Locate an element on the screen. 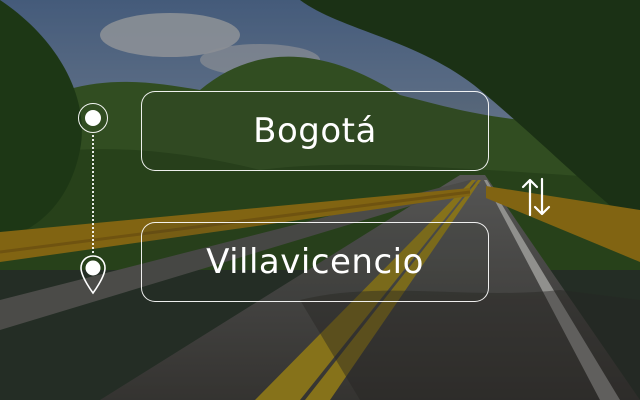 Image resolution: width=640 pixels, height=400 pixels. origin-input-value: Bogotá is located at coordinates (315, 131).